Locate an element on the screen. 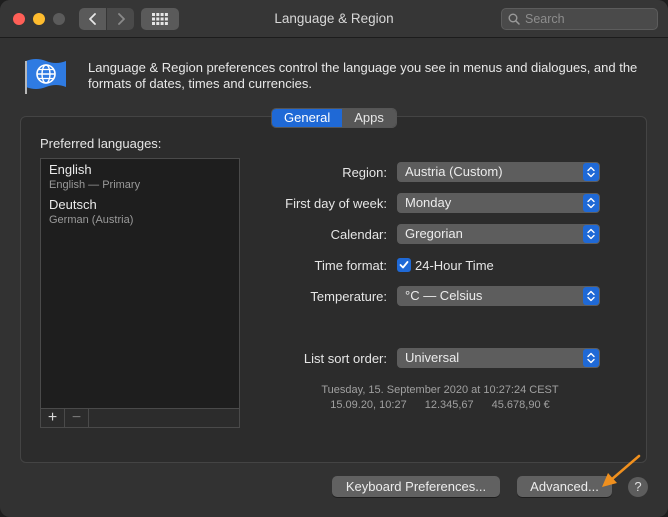  add-language-button: + is located at coordinates (53, 418).